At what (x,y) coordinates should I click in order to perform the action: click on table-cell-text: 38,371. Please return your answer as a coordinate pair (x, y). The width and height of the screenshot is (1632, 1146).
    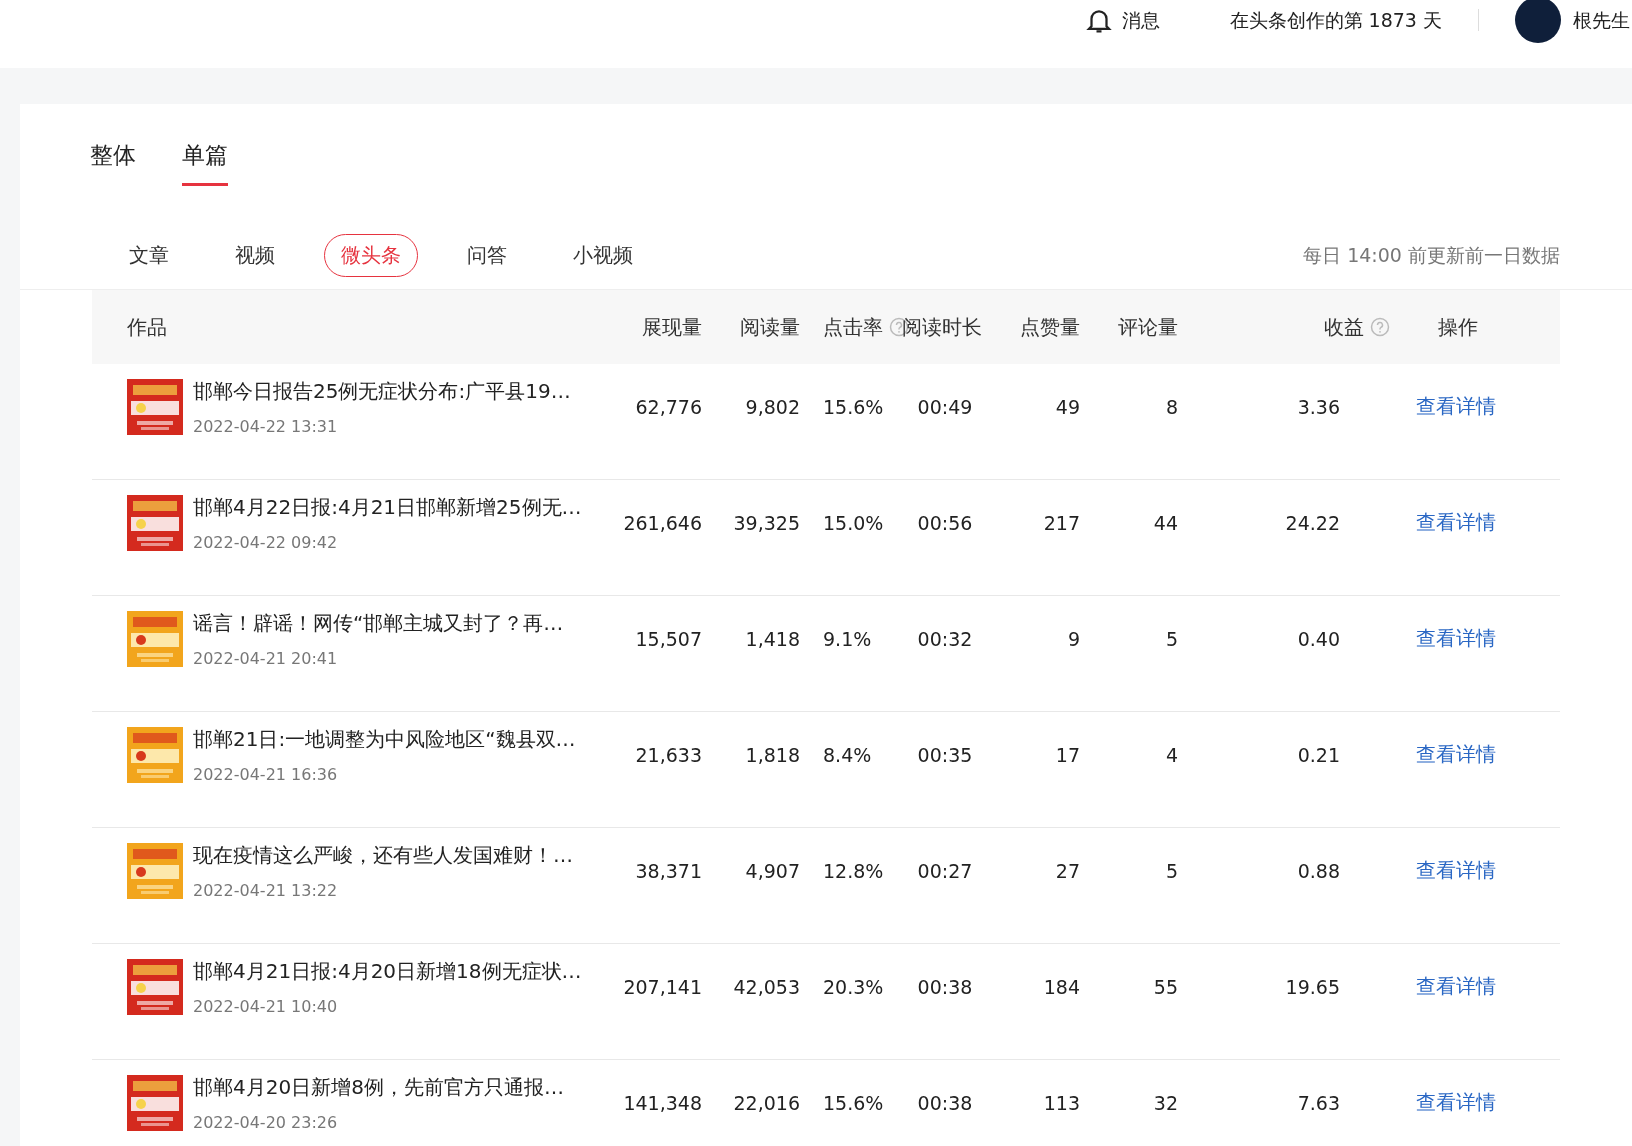
    Looking at the image, I should click on (668, 870).